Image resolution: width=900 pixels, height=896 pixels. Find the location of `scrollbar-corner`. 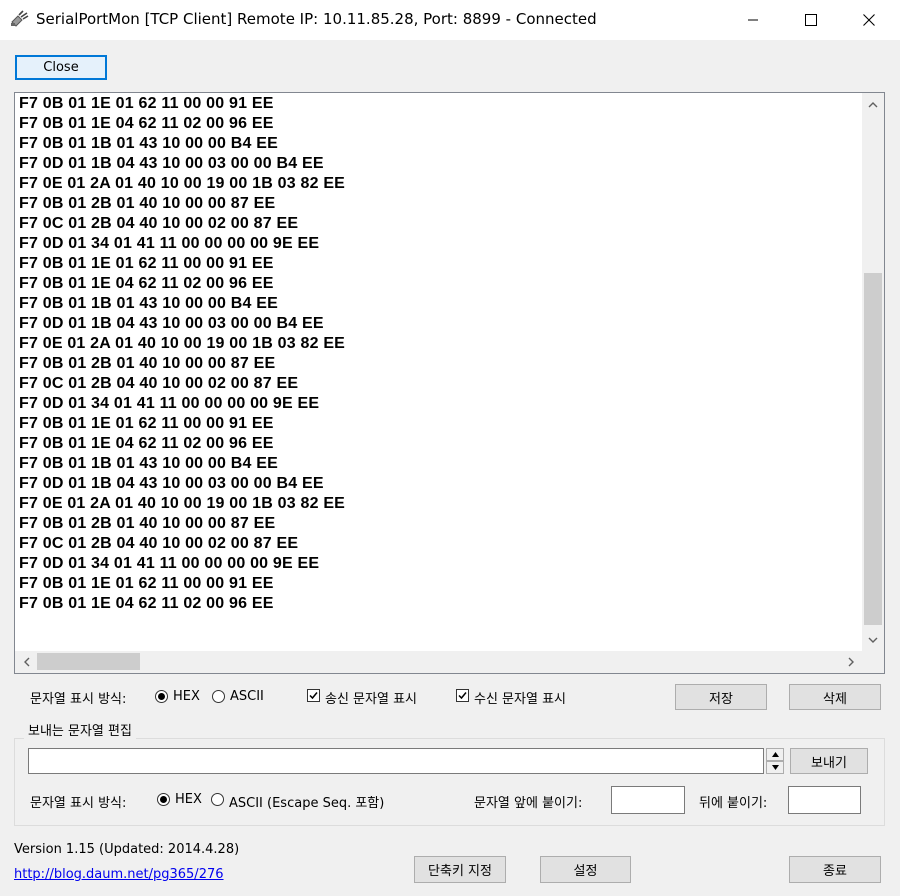

scrollbar-corner is located at coordinates (873, 662).